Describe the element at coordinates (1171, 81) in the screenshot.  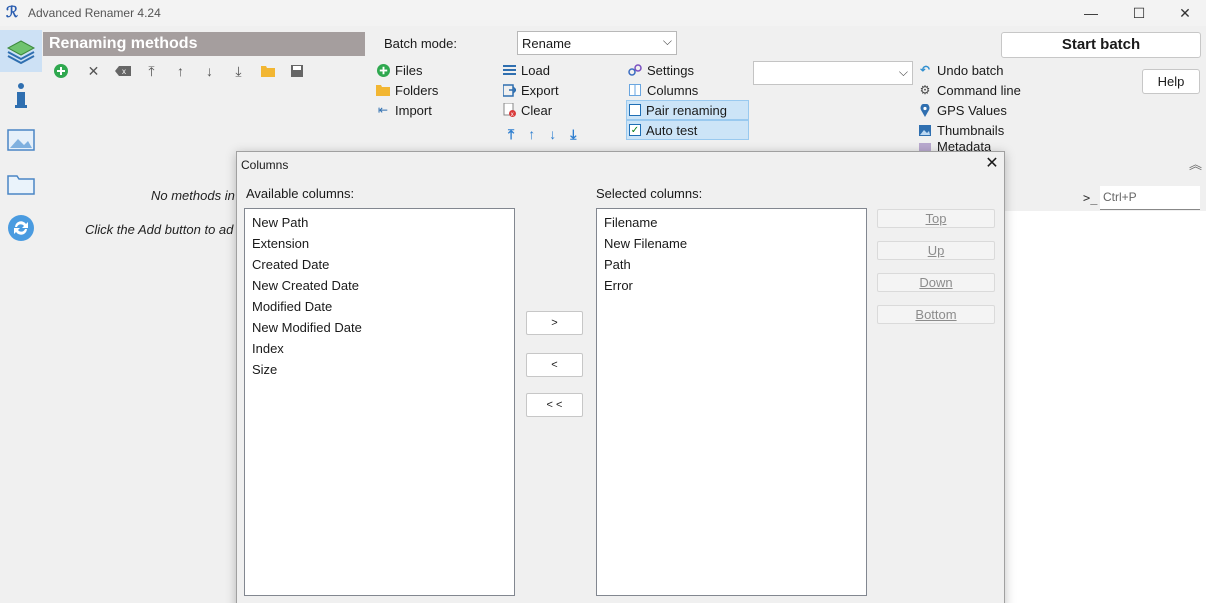
I see `help-button: Help` at that location.